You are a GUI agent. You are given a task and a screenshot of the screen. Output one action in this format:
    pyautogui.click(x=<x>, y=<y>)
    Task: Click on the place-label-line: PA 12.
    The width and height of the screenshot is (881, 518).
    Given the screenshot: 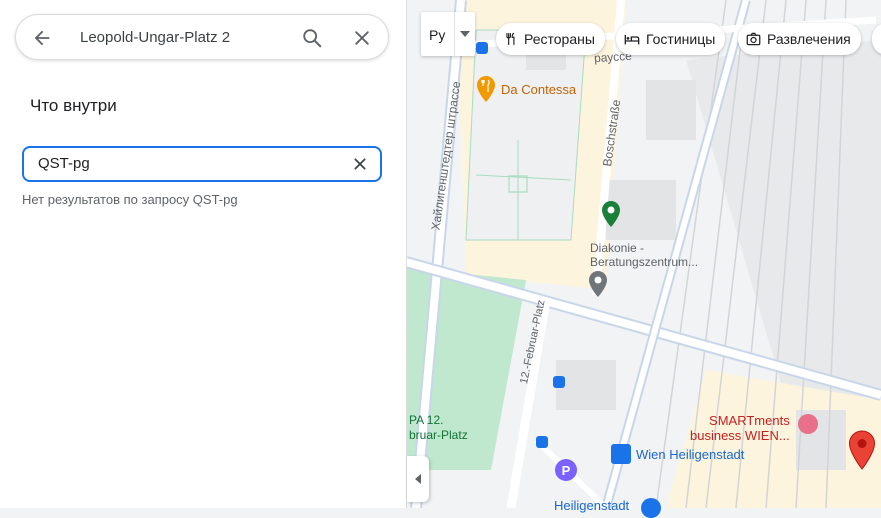 What is the action you would take?
    pyautogui.click(x=426, y=420)
    